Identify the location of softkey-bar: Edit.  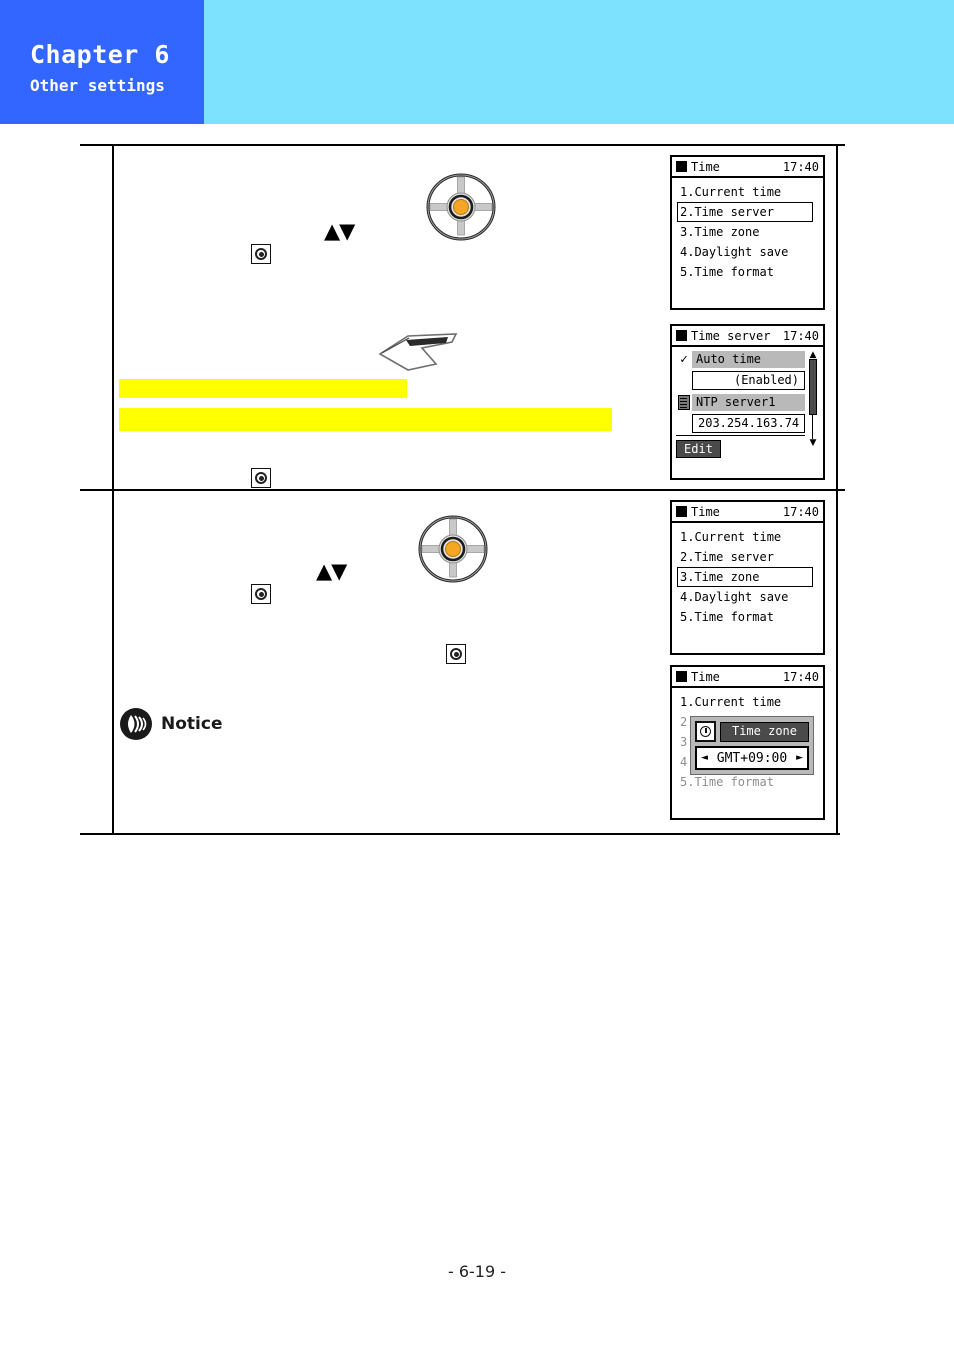
(740, 446).